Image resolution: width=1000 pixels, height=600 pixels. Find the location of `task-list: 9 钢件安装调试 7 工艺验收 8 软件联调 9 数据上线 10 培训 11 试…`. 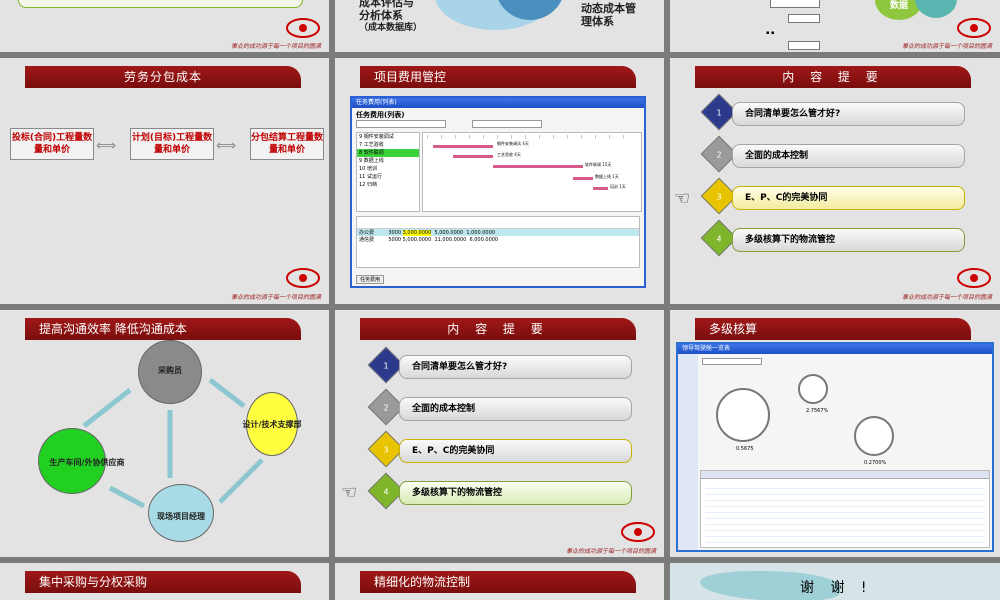

task-list: 9 钢件安装调试 7 工艺验收 8 软件联调 9 数据上线 10 培训 11 试… is located at coordinates (388, 172).